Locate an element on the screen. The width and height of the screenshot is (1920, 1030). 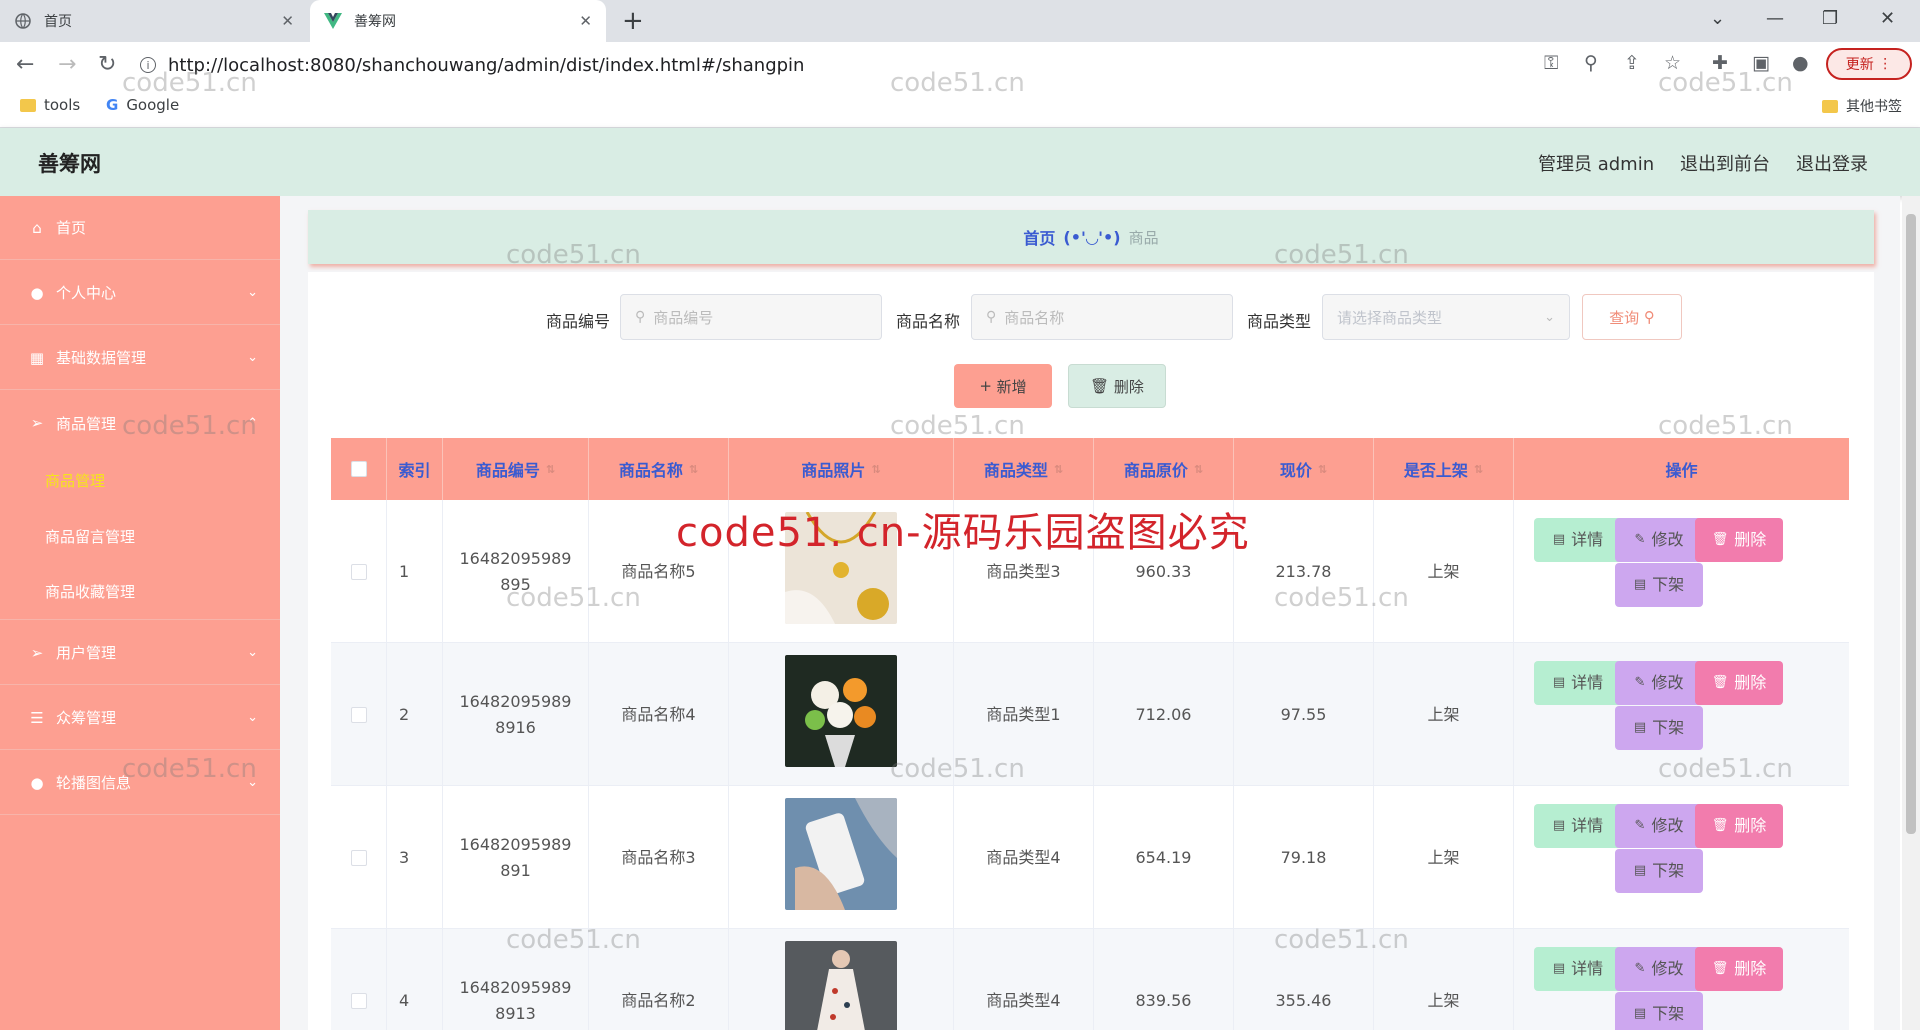
add-button: + 新增 is located at coordinates (1003, 386).